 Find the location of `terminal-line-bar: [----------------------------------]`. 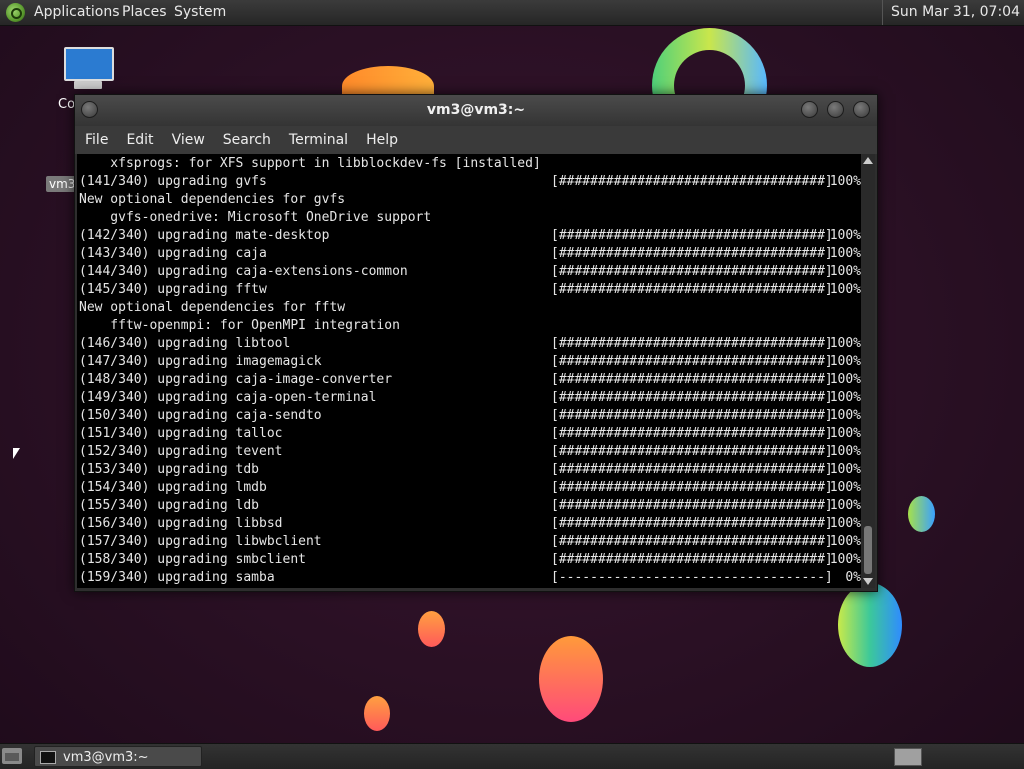

terminal-line-bar: [----------------------------------] is located at coordinates (692, 577).